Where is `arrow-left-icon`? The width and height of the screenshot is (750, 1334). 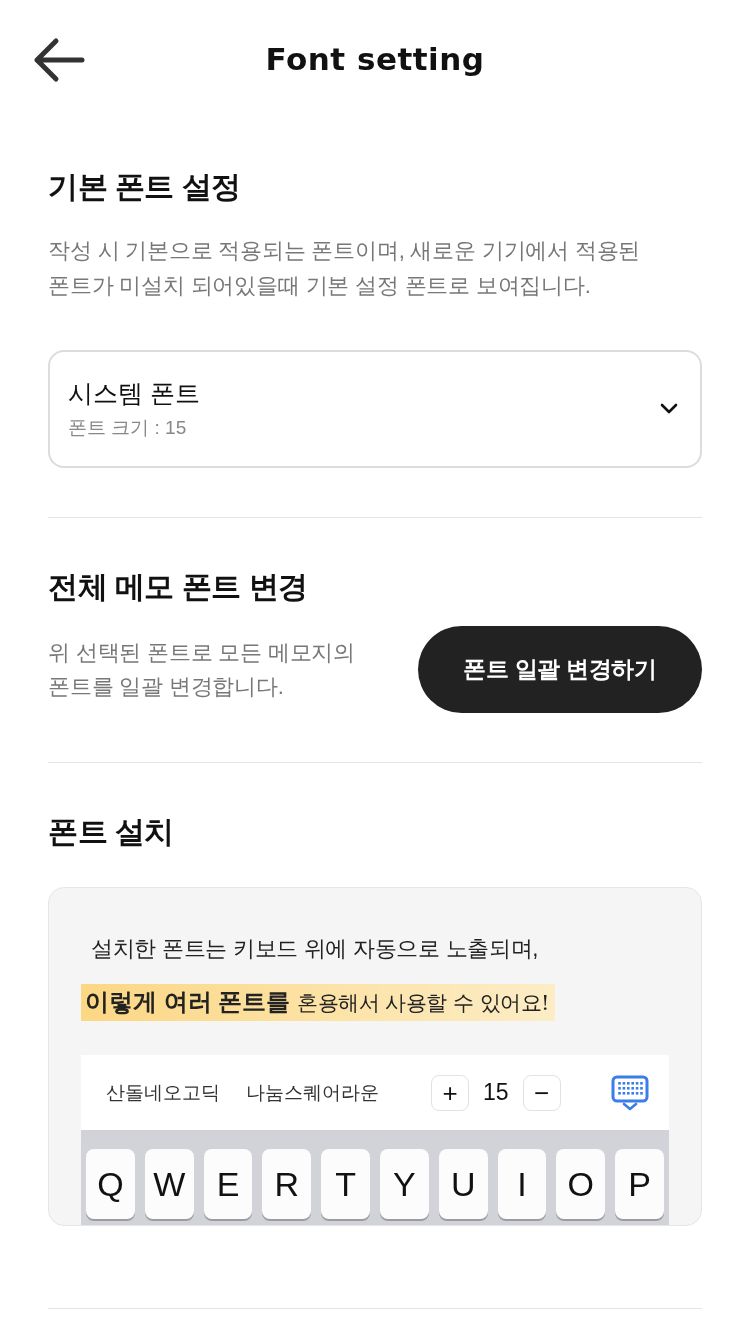 arrow-left-icon is located at coordinates (59, 60).